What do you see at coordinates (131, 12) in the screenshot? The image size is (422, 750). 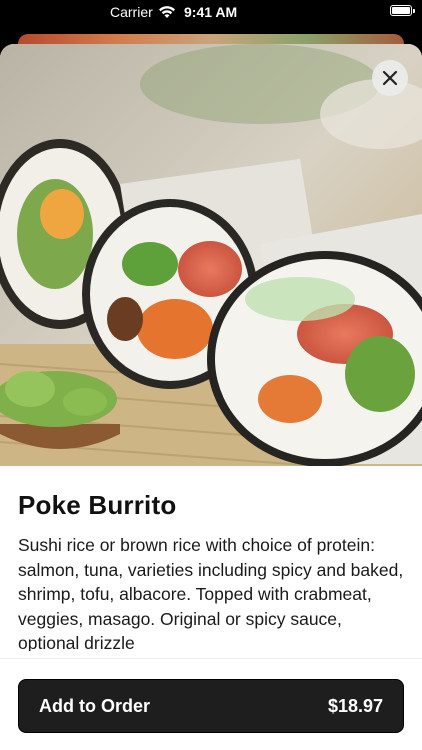 I see `carrier-label: Carrier` at bounding box center [131, 12].